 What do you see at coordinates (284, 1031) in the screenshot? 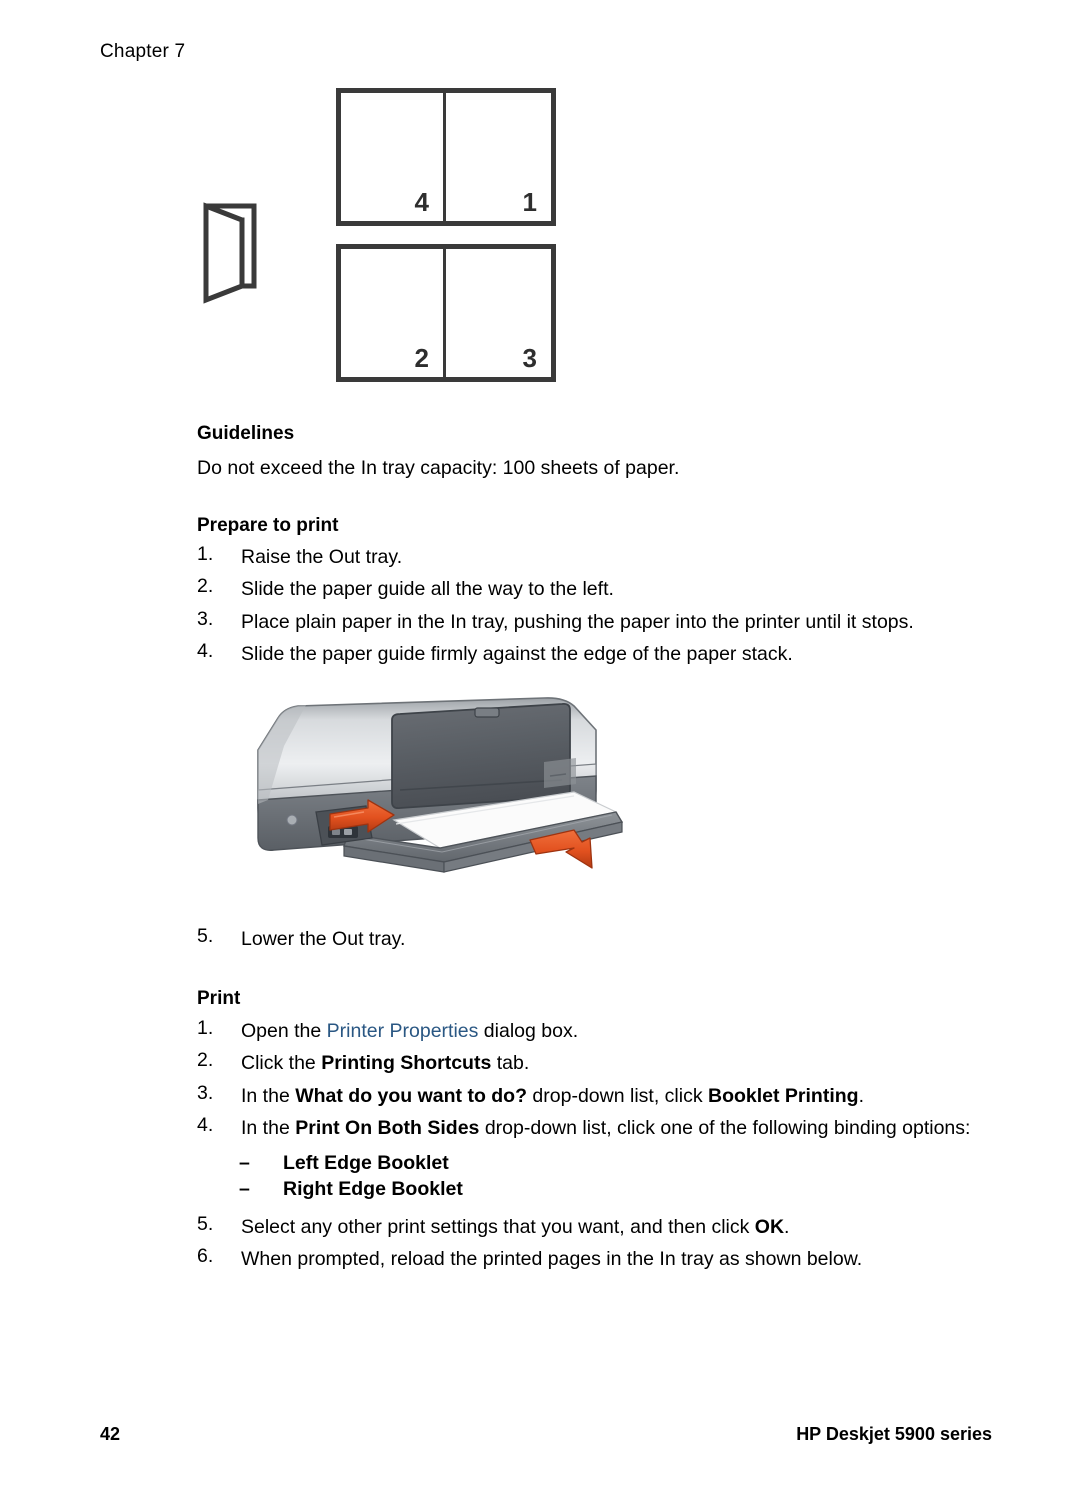
I see `step-text-prefix: Open the` at bounding box center [284, 1031].